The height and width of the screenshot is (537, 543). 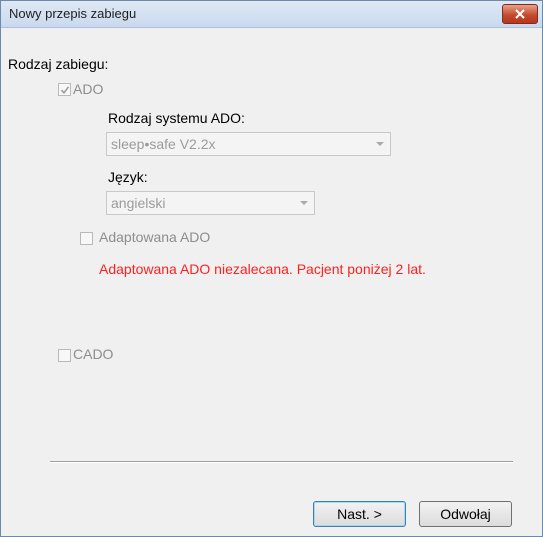 What do you see at coordinates (271, 14) in the screenshot?
I see `title-bar: Nowy przepis zabiegu` at bounding box center [271, 14].